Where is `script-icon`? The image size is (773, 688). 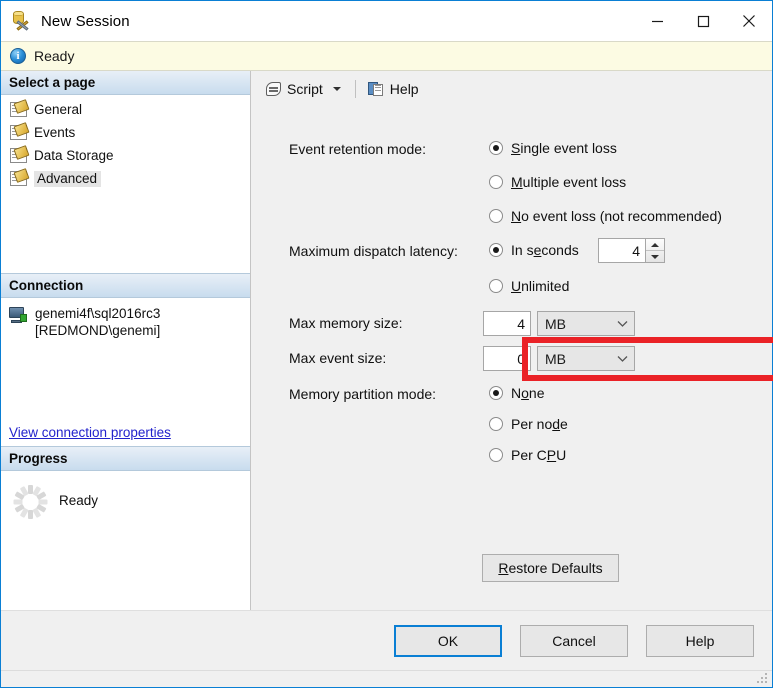 script-icon is located at coordinates (273, 89).